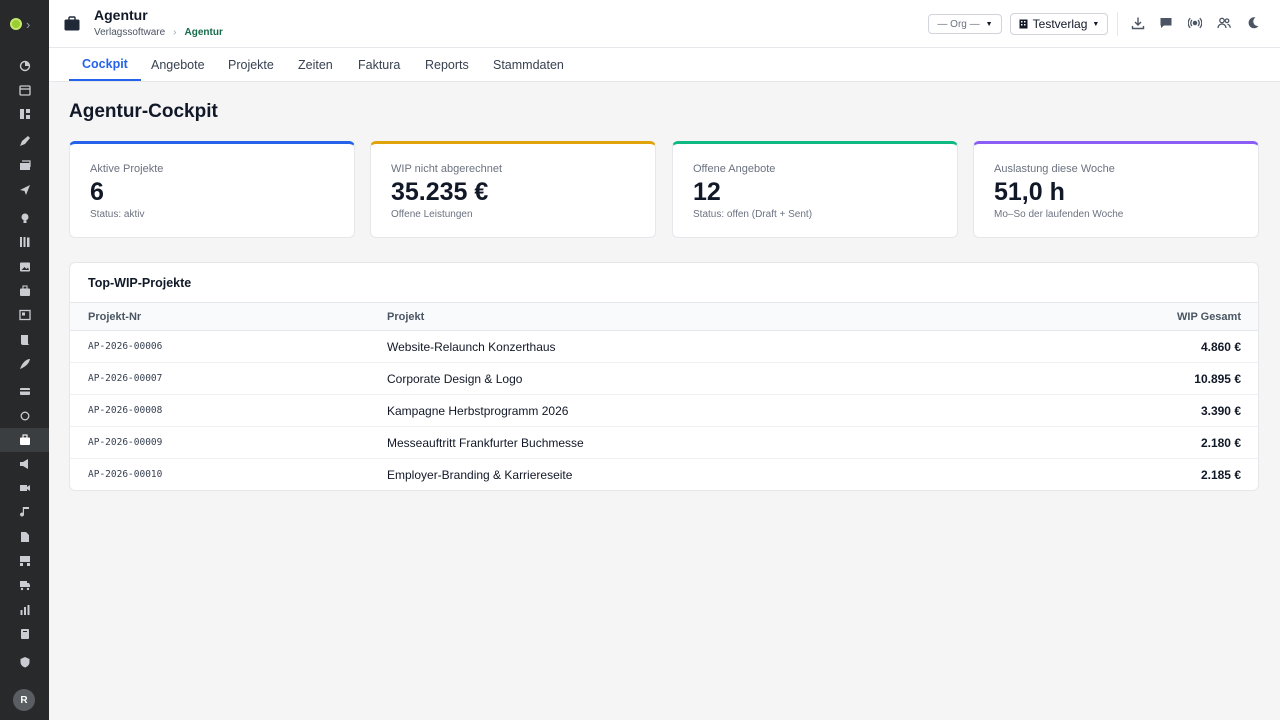 Image resolution: width=1280 pixels, height=720 pixels. I want to click on kpi-label: Aktive Projekte, so click(127, 169).